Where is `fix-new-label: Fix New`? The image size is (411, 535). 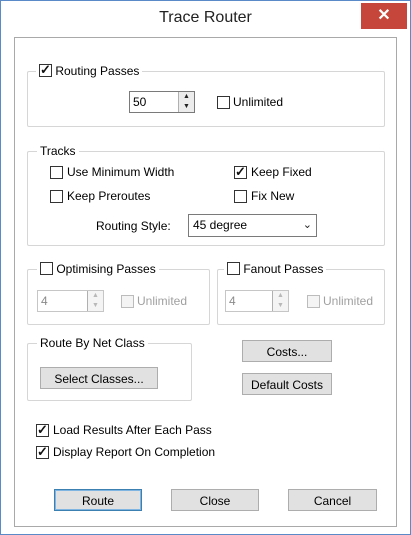 fix-new-label: Fix New is located at coordinates (273, 196).